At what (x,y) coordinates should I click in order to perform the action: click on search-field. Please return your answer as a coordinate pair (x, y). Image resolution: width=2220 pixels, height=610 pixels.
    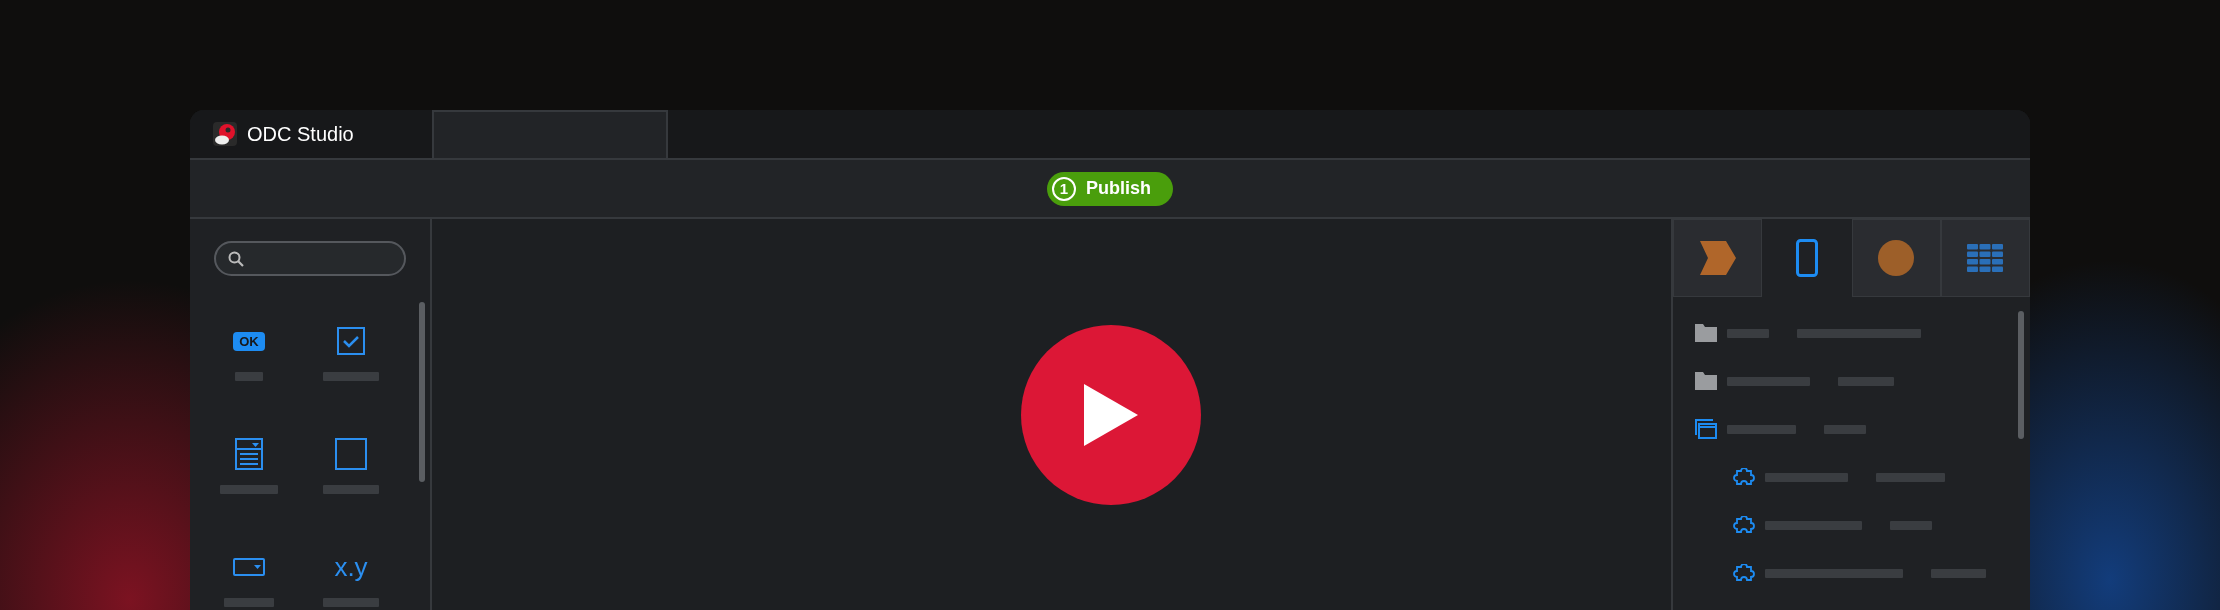
    Looking at the image, I should click on (310, 258).